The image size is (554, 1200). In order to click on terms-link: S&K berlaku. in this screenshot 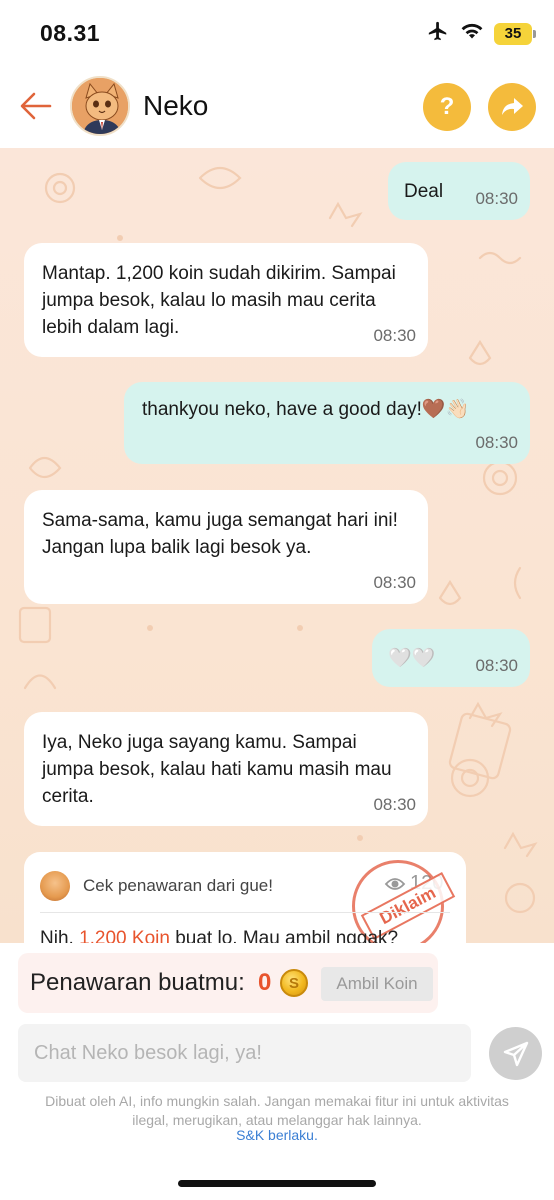, I will do `click(277, 1135)`.